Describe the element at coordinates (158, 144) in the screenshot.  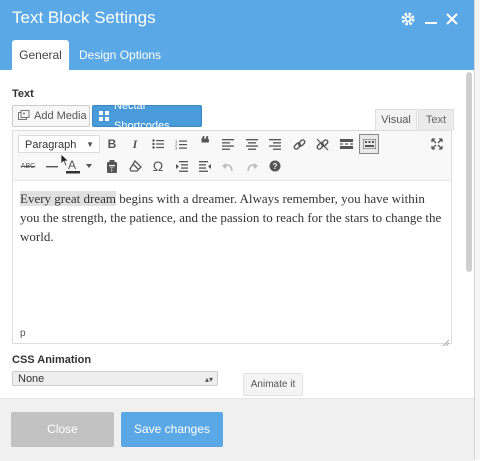
I see `bullet-list-icon` at that location.